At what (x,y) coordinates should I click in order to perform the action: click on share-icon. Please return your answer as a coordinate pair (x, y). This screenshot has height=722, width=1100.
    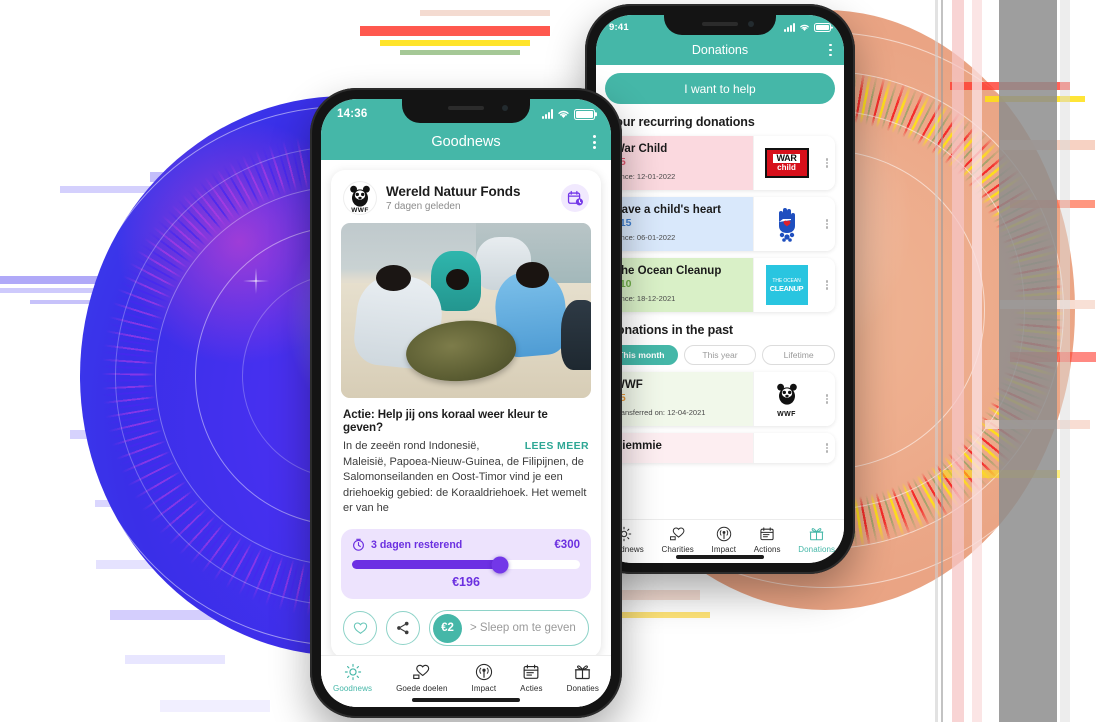
    Looking at the image, I should click on (403, 628).